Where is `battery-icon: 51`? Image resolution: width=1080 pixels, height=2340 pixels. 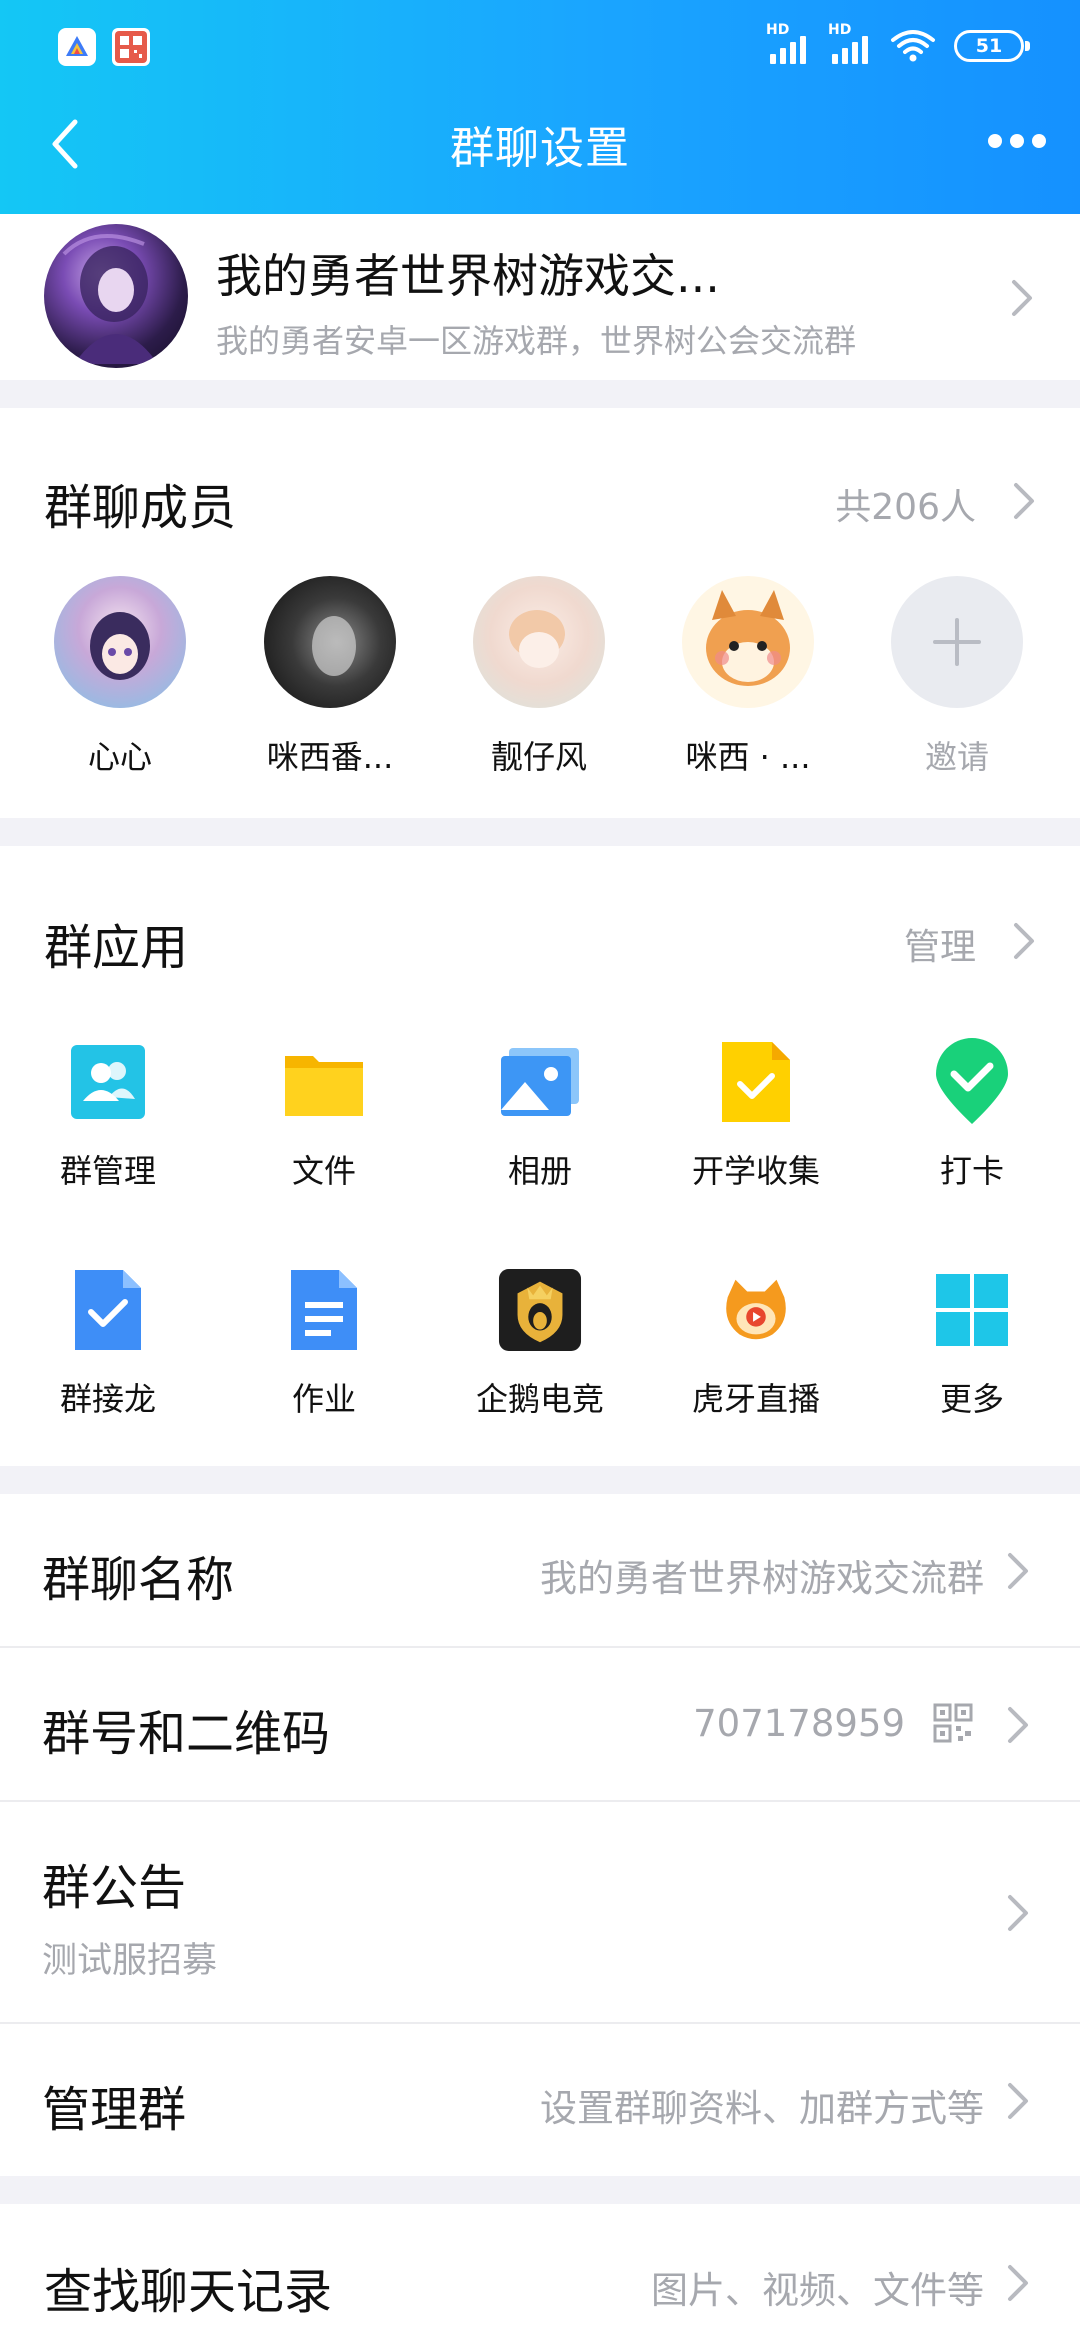
battery-icon: 51 is located at coordinates (992, 46).